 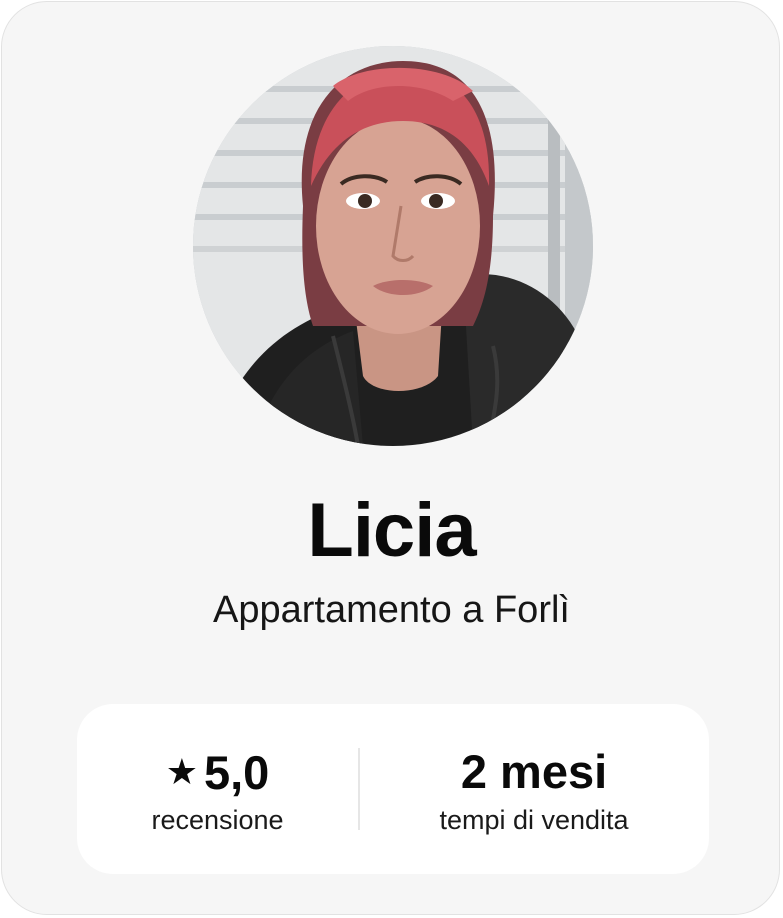 What do you see at coordinates (534, 771) in the screenshot?
I see `sale-time-value: 2 mesi` at bounding box center [534, 771].